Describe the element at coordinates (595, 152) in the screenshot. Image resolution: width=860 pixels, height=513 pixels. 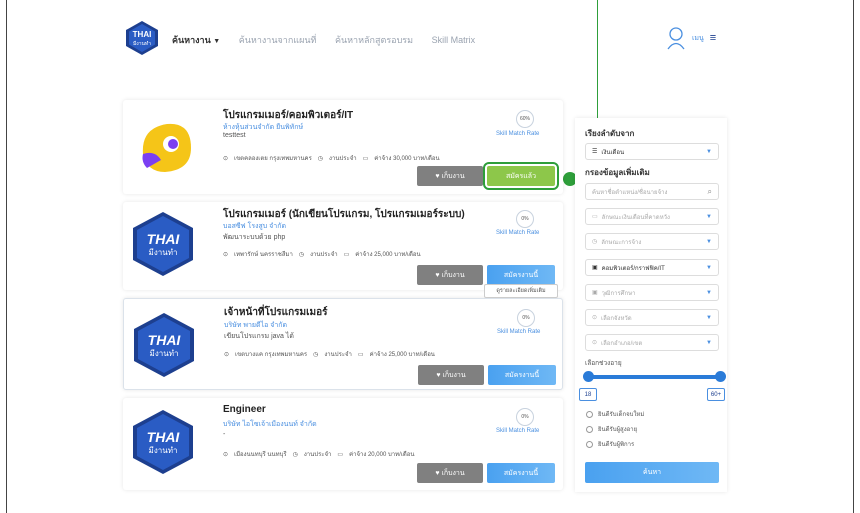
I see `sort-lines-icon: ☰` at that location.